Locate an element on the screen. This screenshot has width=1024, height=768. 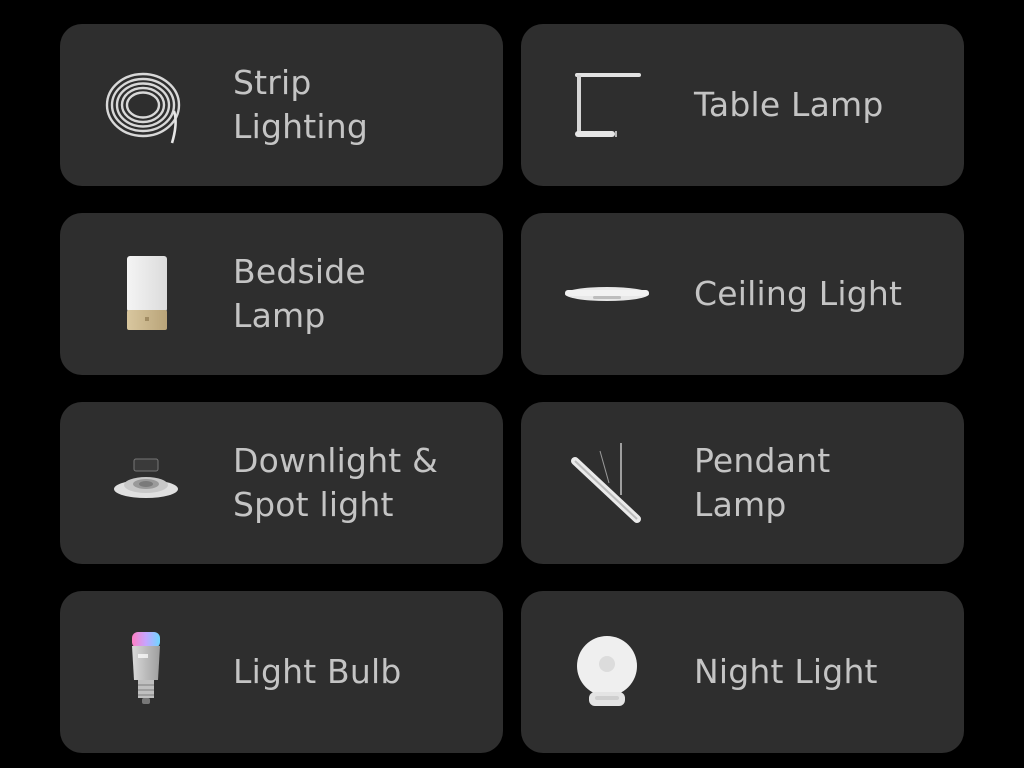
light-bulb-icon is located at coordinates (146, 672).